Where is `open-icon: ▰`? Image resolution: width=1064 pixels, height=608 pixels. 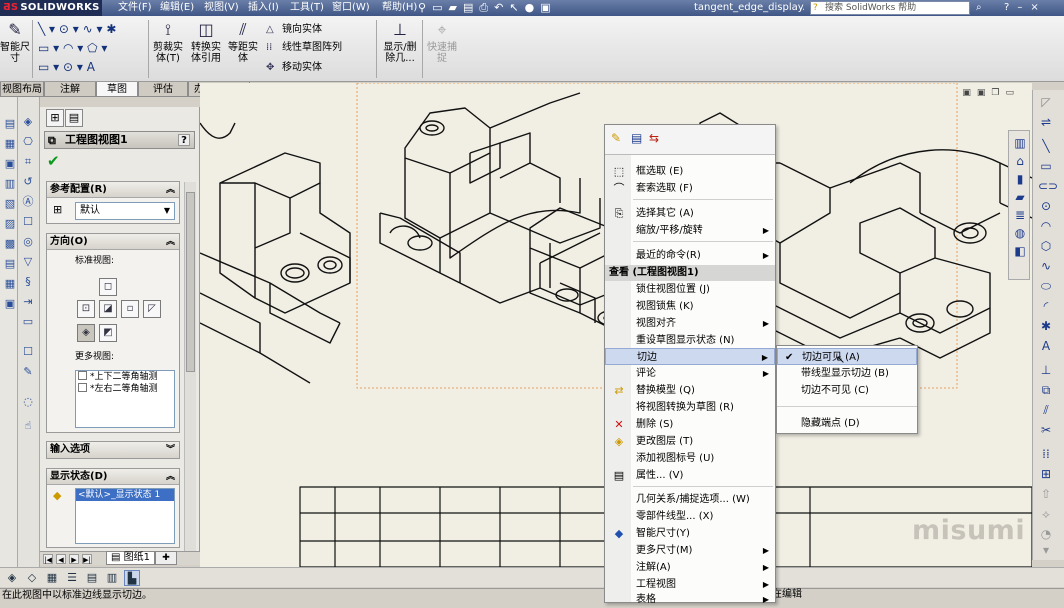 open-icon: ▰ is located at coordinates (455, 7).